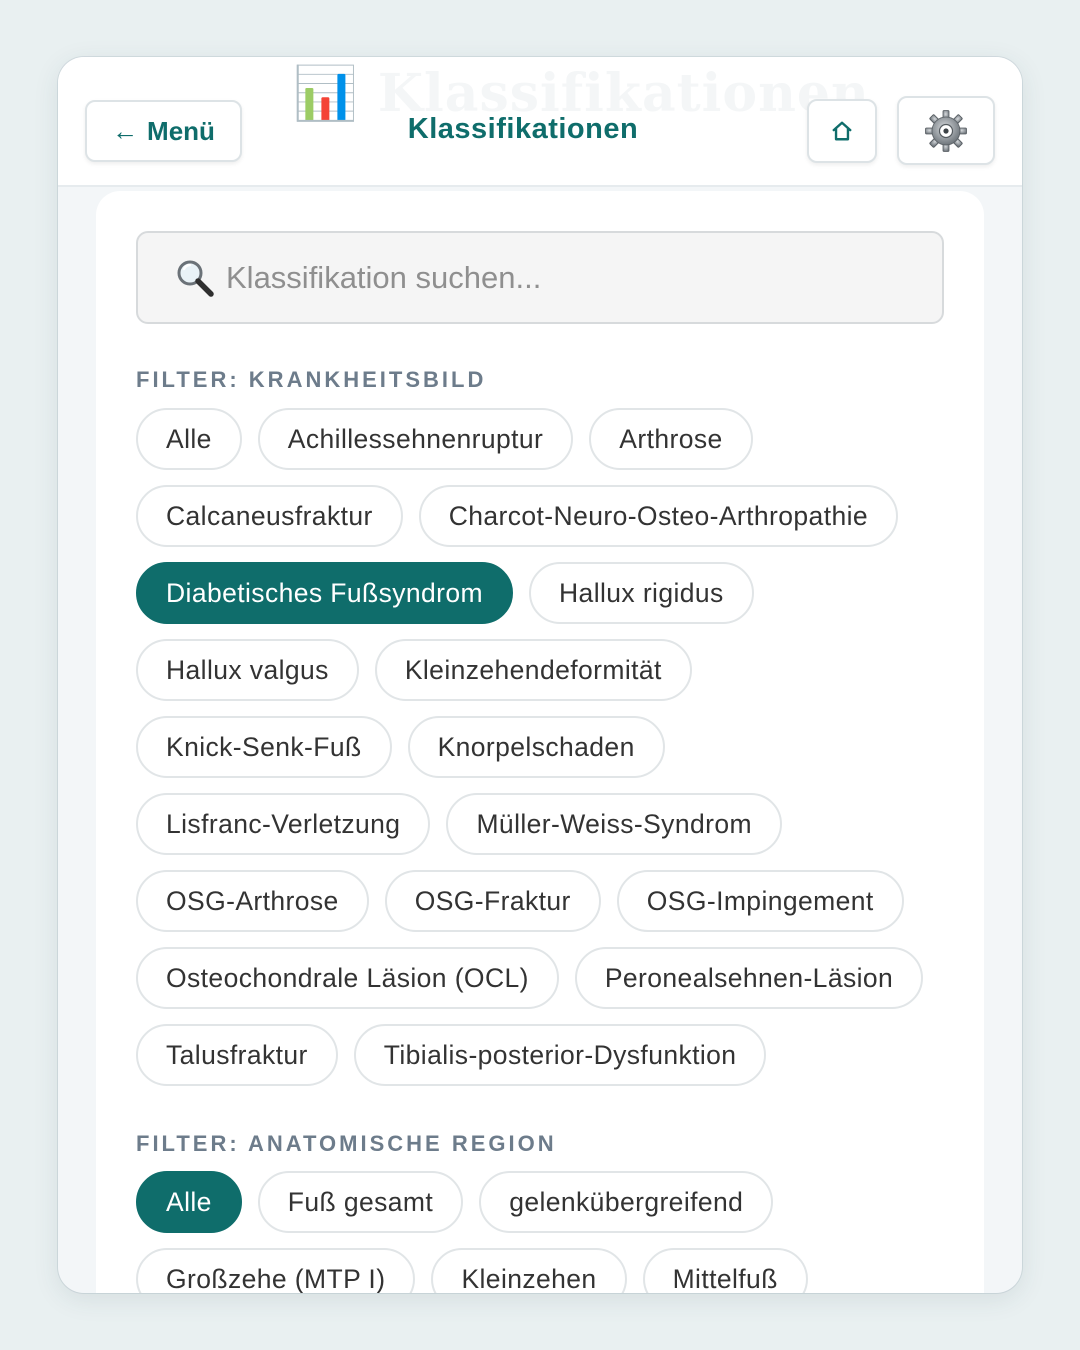 This screenshot has width=1080, height=1350. I want to click on filter-chip-disease: Tibialis-posterior-Dysfunktion, so click(560, 1055).